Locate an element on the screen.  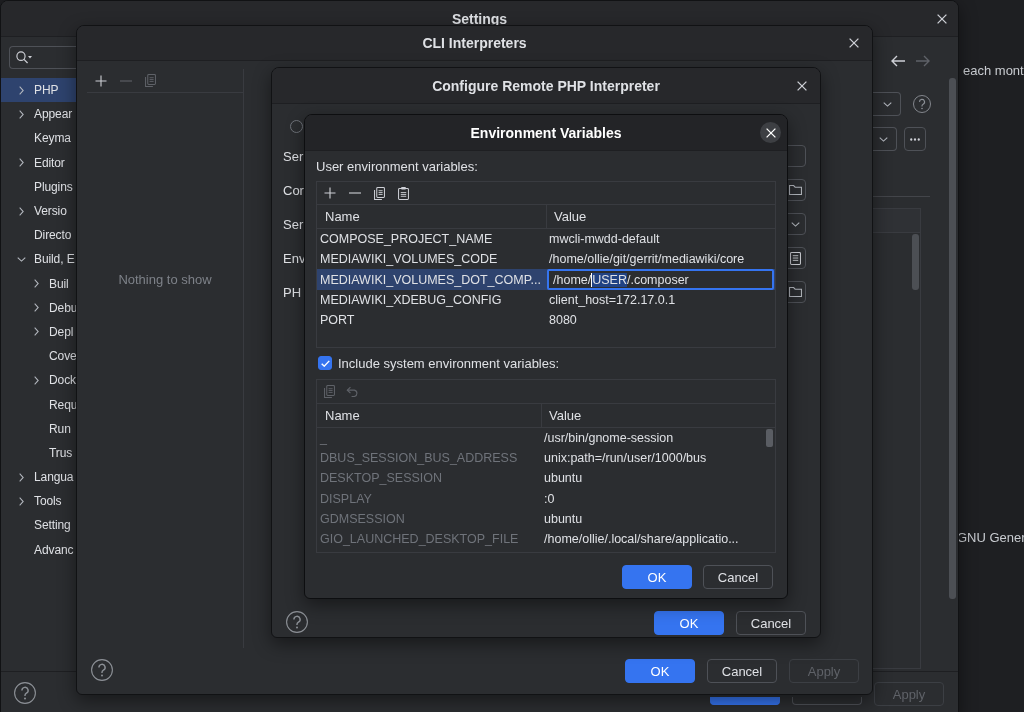
table-cell-text: /usr/bin/gnome-session is located at coordinates (609, 439).